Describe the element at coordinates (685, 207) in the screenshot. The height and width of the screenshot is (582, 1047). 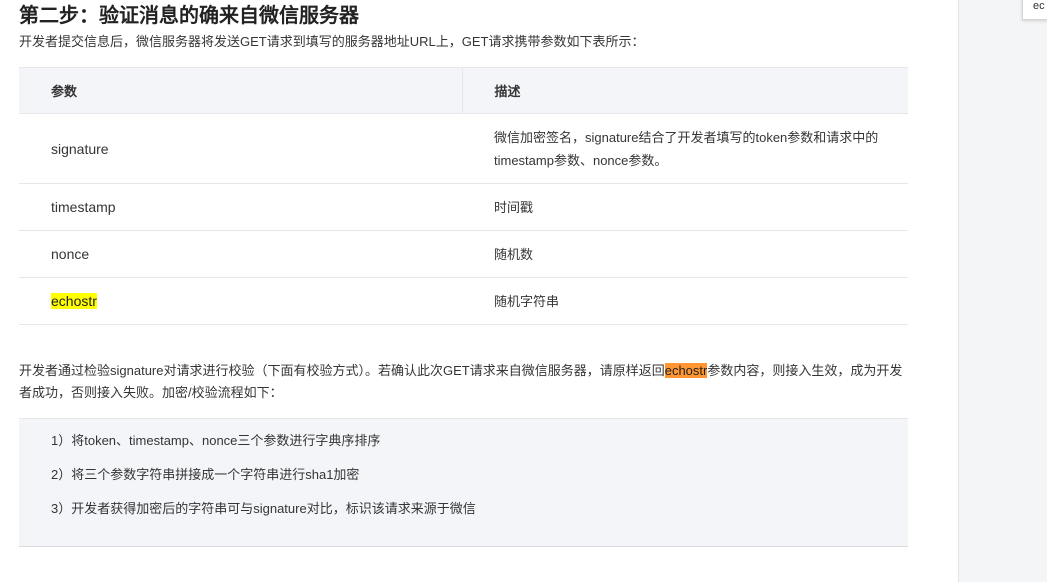
I see `param-desc: 时间戳` at that location.